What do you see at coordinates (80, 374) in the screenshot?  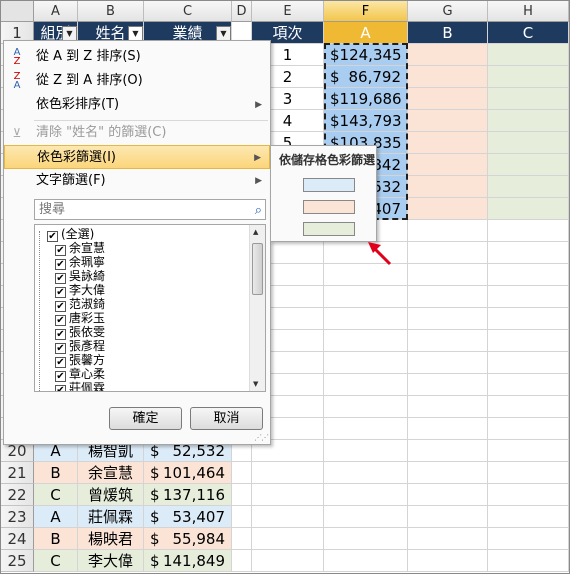 I see `list-item: ✔ 章心柔` at bounding box center [80, 374].